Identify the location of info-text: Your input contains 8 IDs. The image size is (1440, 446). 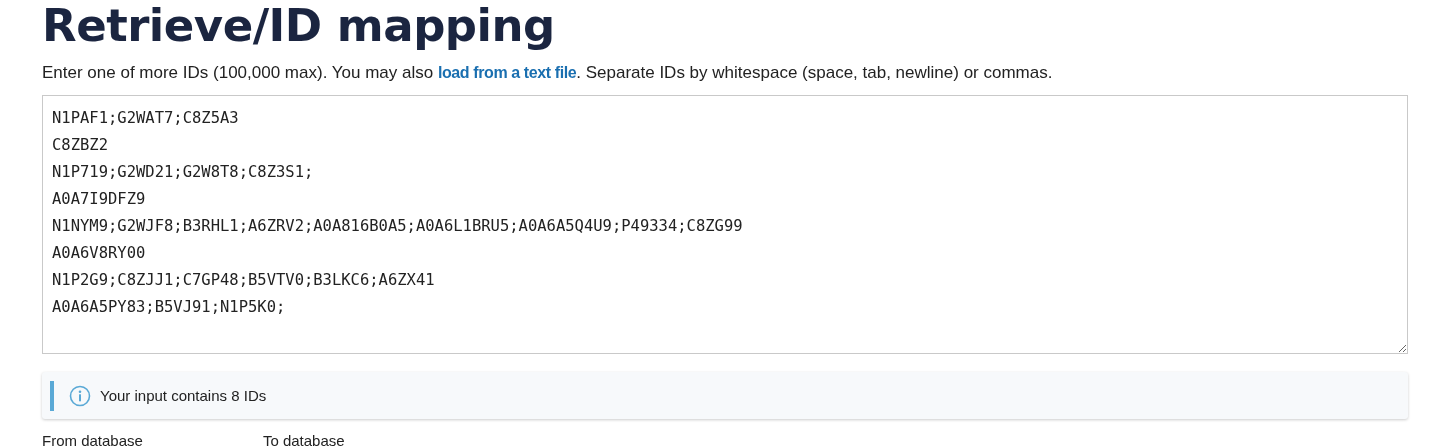
(183, 395).